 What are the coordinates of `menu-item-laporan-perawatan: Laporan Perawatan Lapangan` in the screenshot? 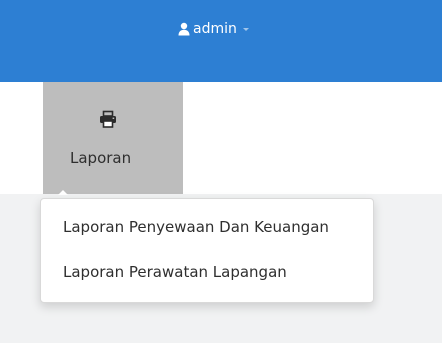 It's located at (175, 272).